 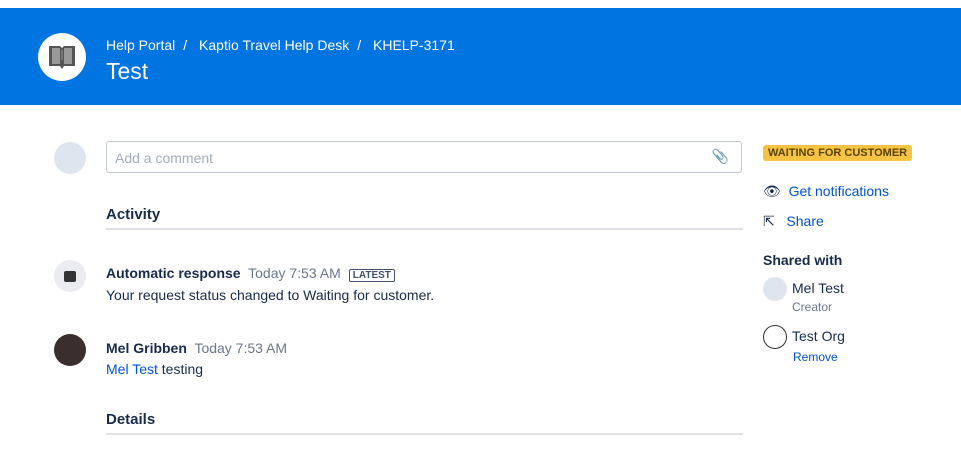 What do you see at coordinates (818, 288) in the screenshot?
I see `shared-person-name: Mel Test` at bounding box center [818, 288].